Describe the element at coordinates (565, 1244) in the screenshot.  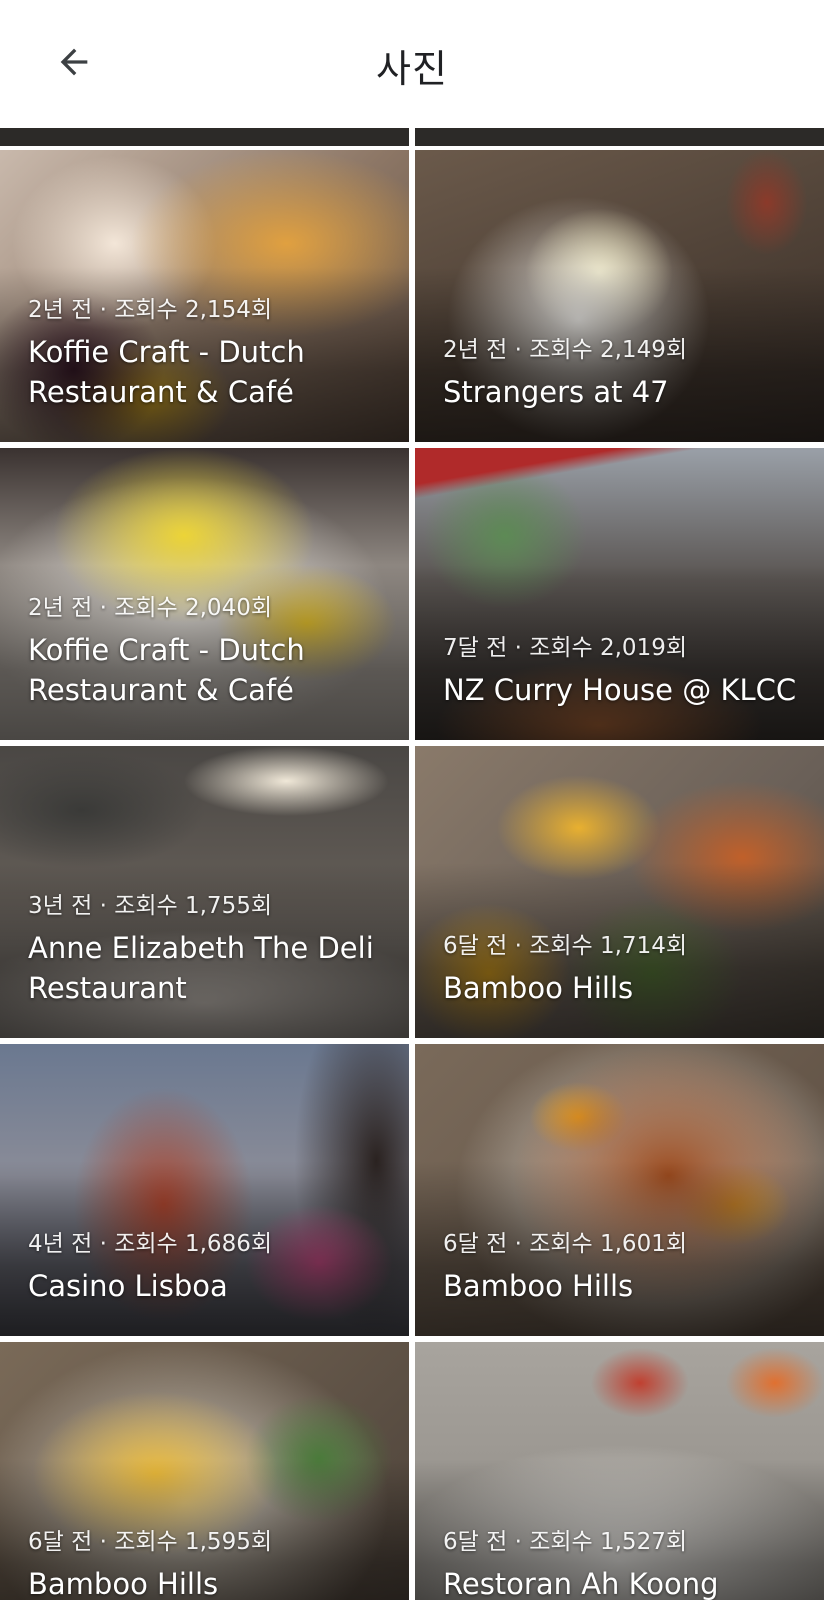
I see `photo-meta: 6달 전 · 조회수 1,601회` at that location.